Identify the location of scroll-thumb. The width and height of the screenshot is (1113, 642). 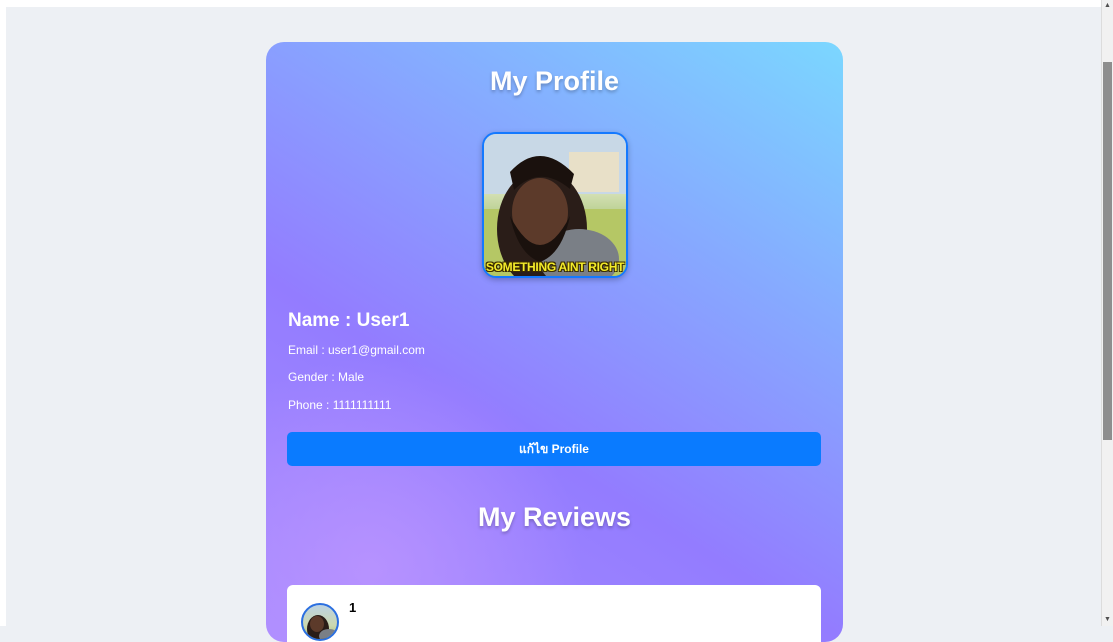
(1107, 251).